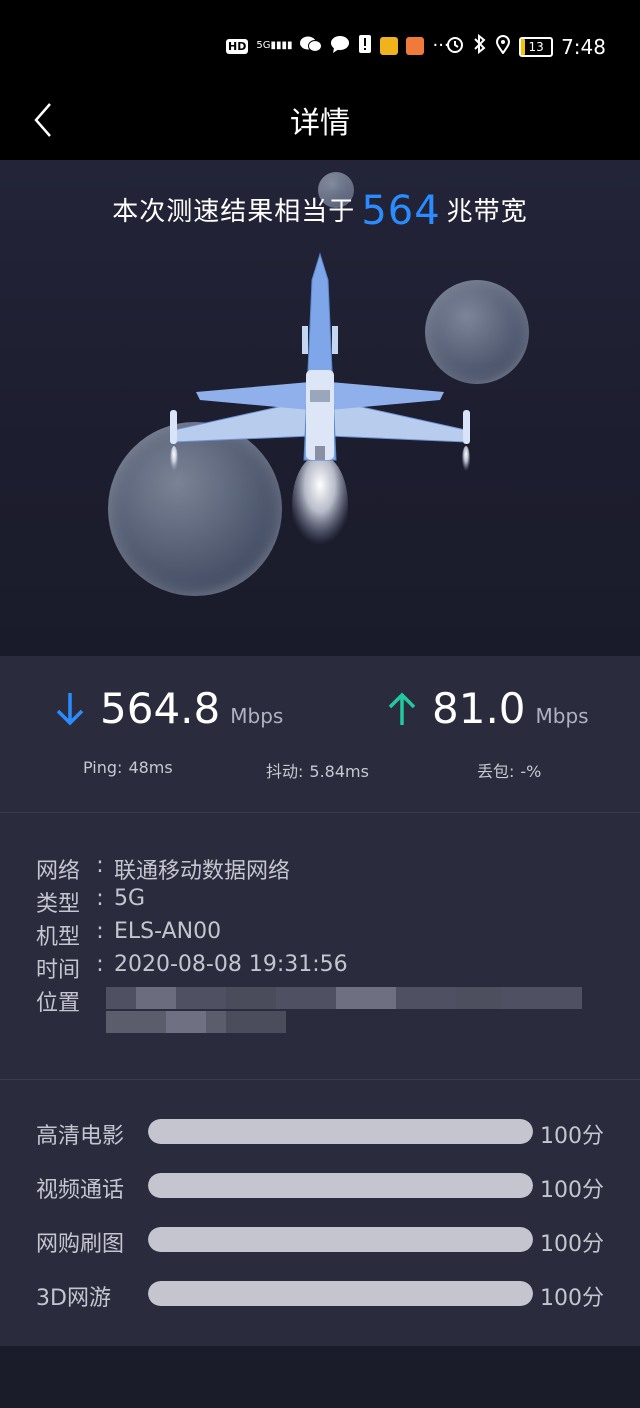  Describe the element at coordinates (320, 211) in the screenshot. I see `bandwidth-headline: 本次测速结果相当于 564 兆带宽` at that location.